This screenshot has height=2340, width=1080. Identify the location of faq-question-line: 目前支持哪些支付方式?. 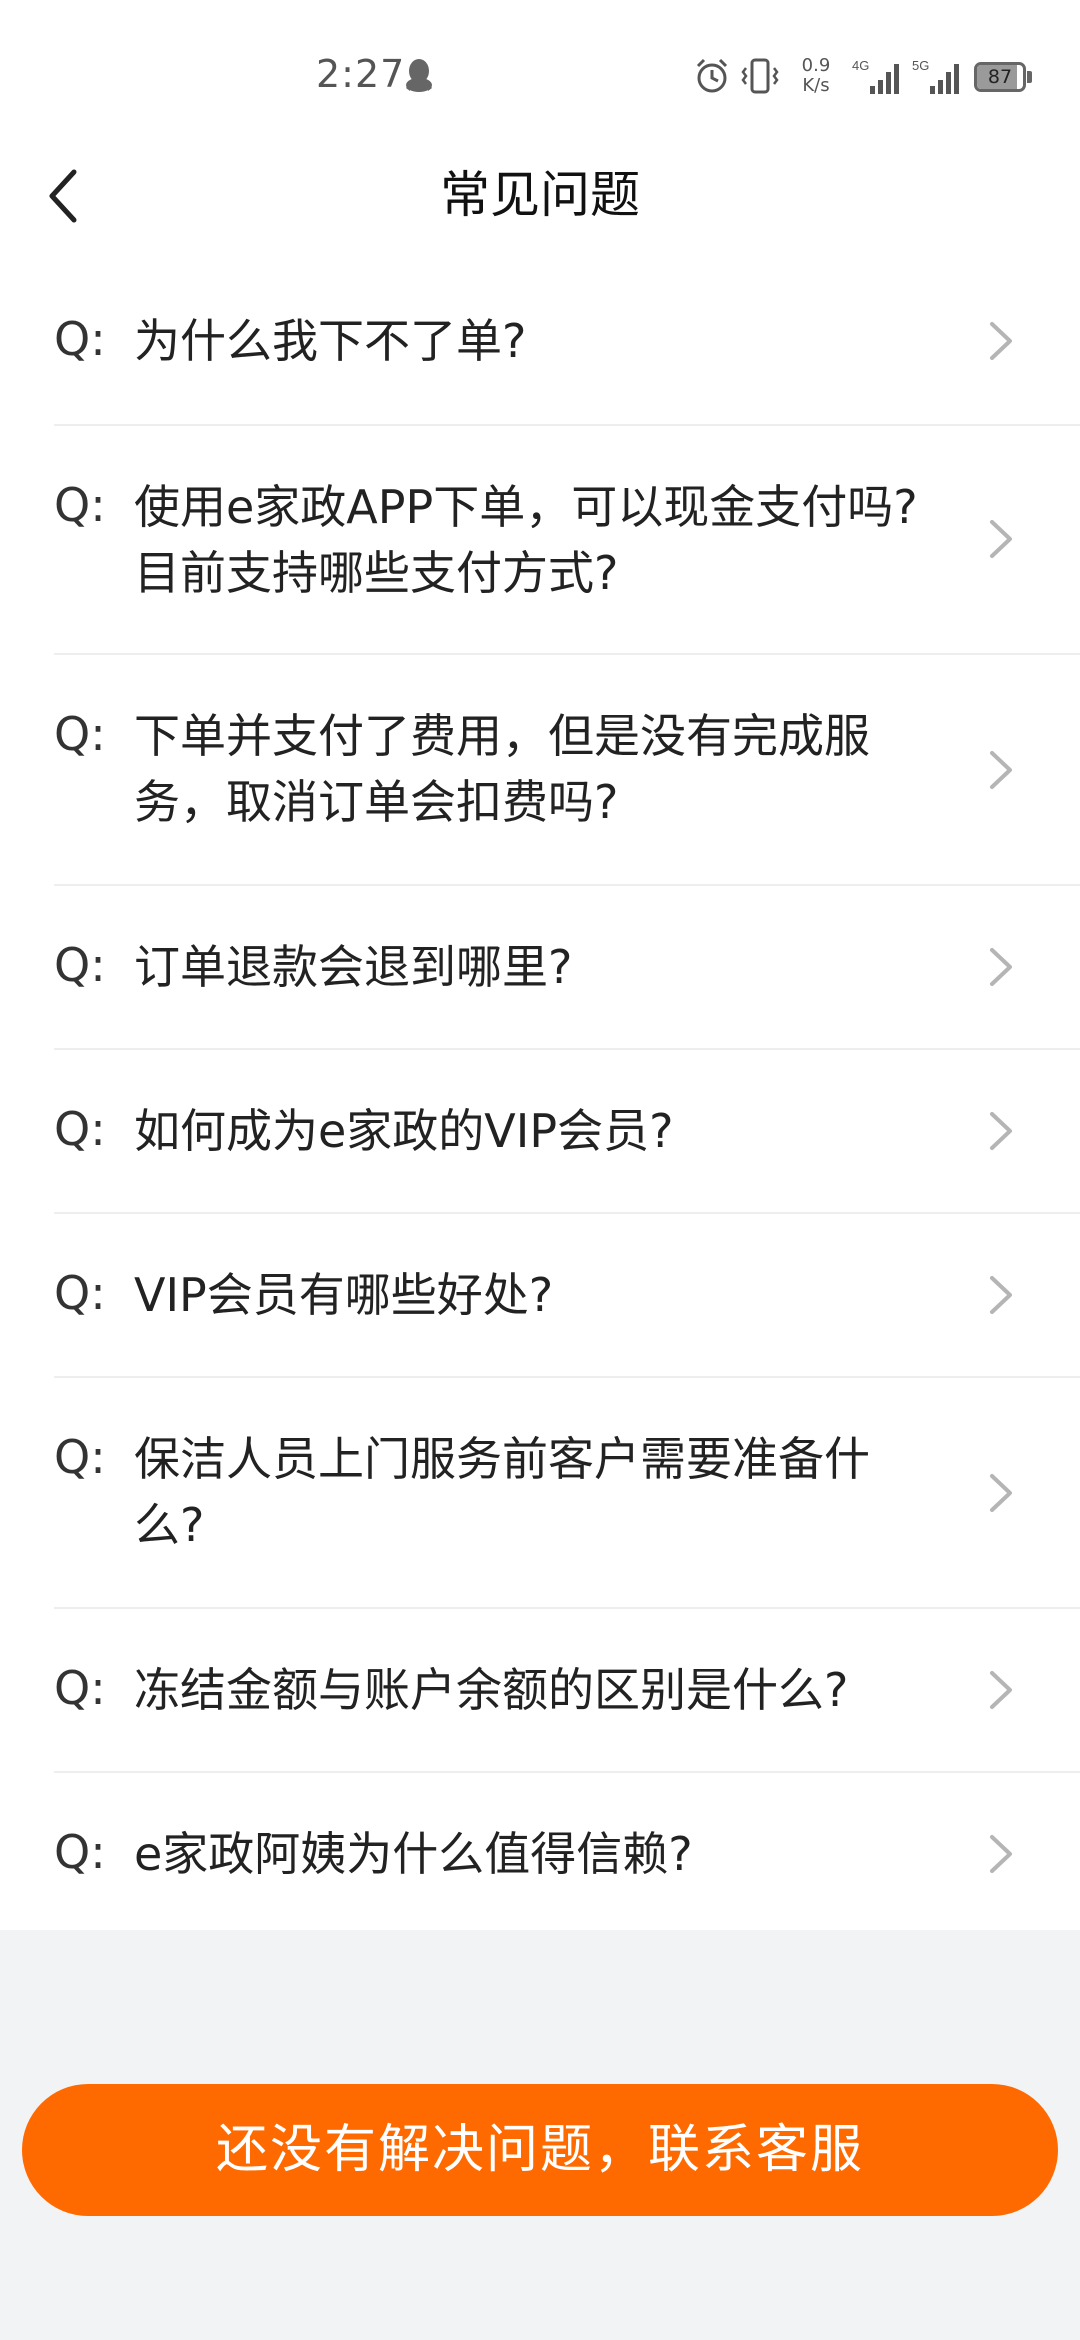
(376, 573).